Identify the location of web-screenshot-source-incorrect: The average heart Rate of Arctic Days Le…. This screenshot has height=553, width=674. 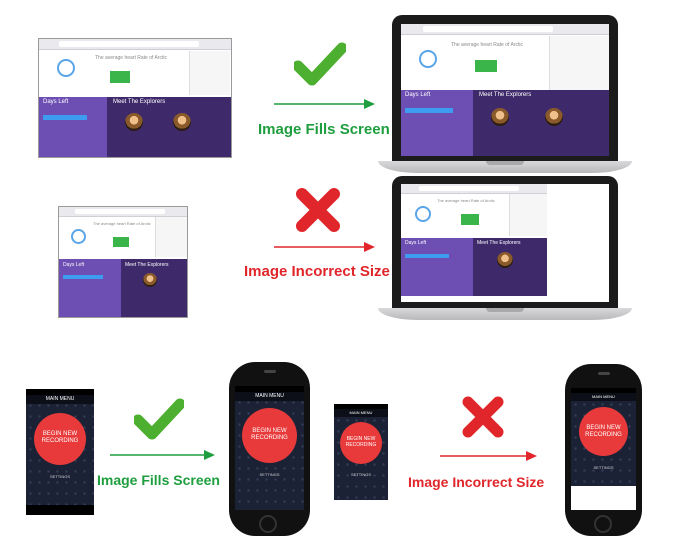
(123, 262).